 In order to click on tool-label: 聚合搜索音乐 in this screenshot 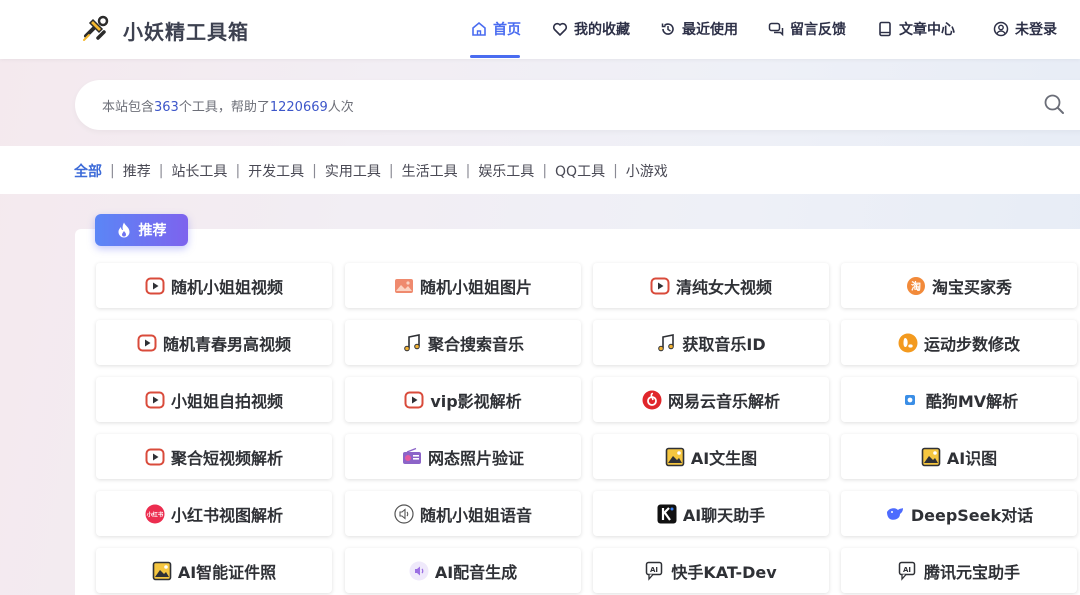, I will do `click(475, 344)`.